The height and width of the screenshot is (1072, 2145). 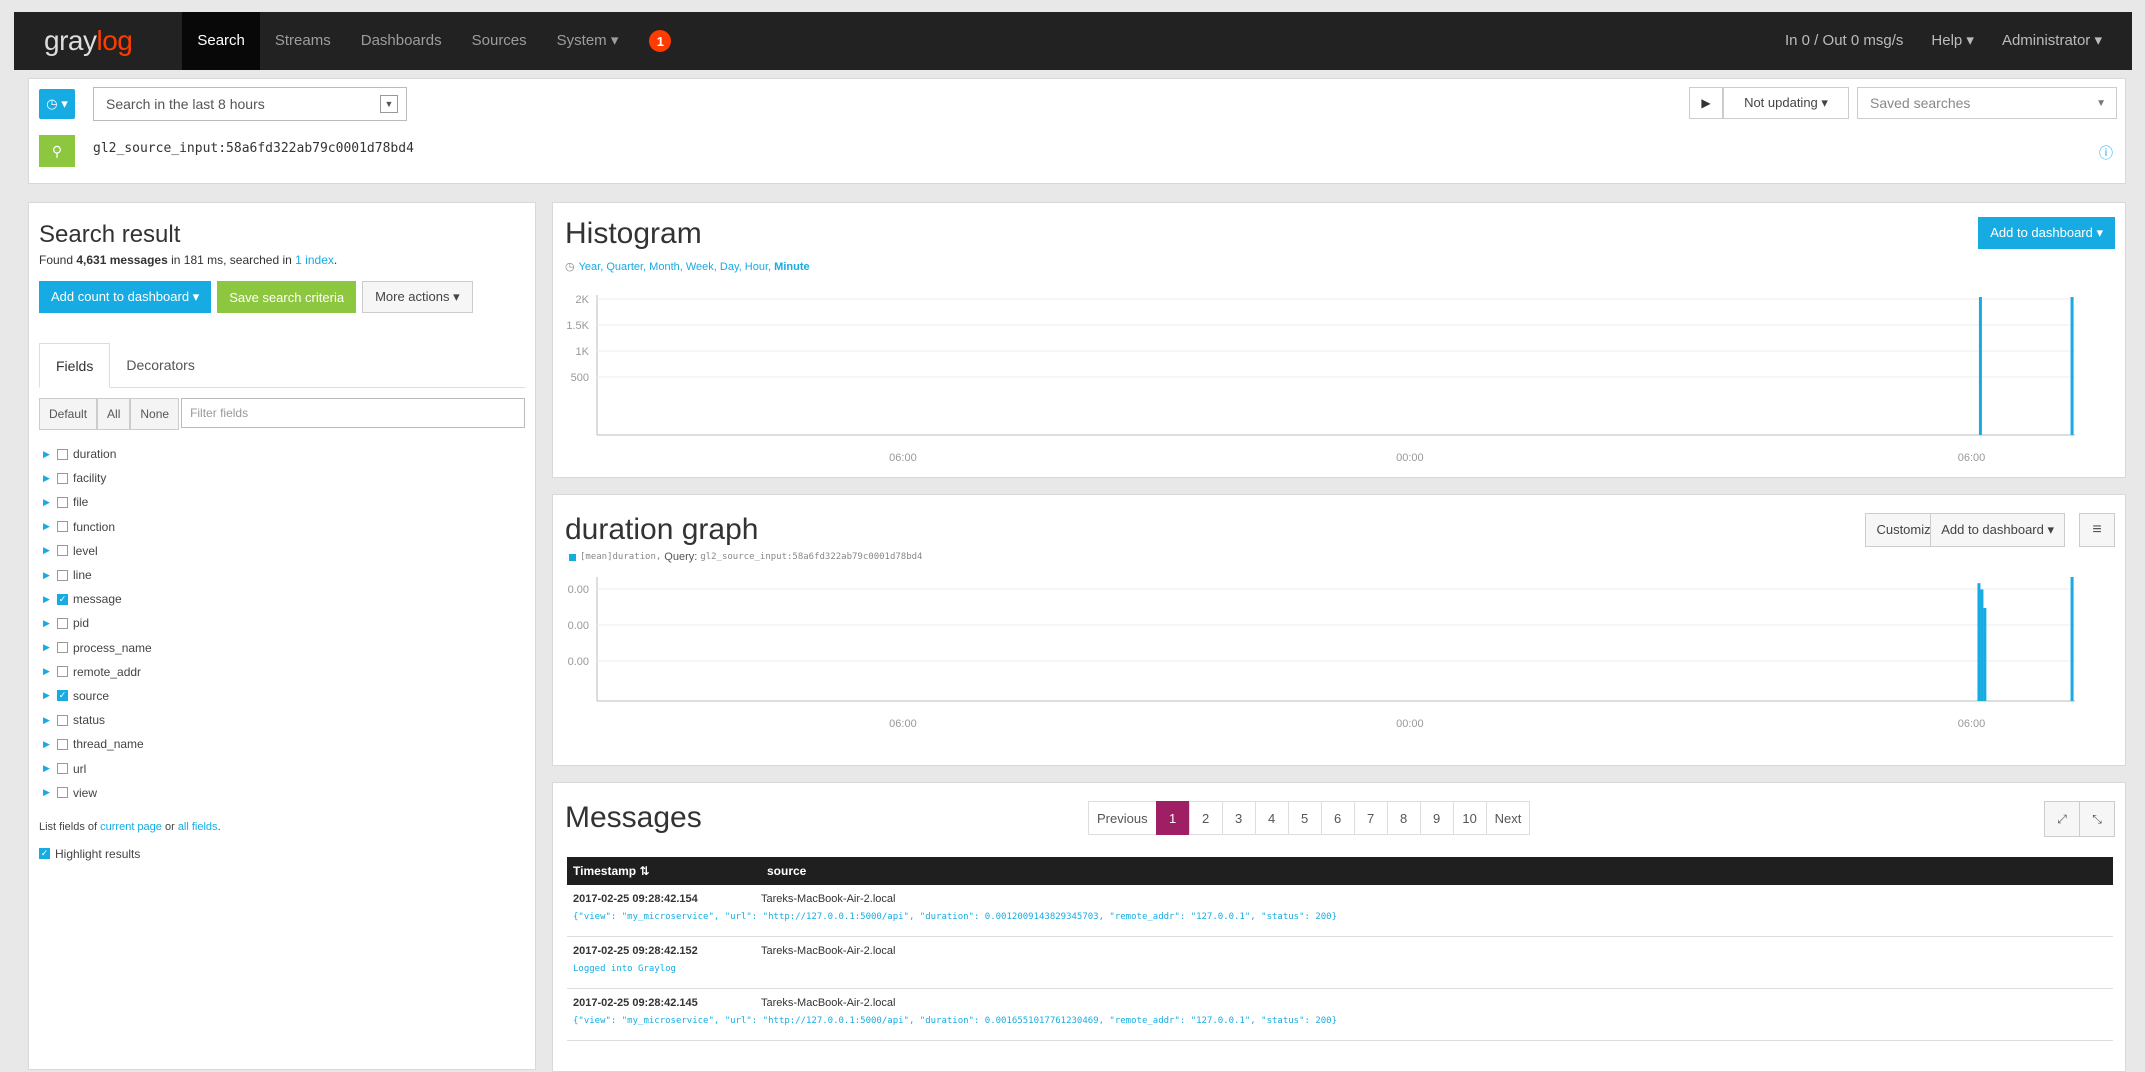 What do you see at coordinates (44, 854) in the screenshot?
I see `highlight-checkbox: ✓` at bounding box center [44, 854].